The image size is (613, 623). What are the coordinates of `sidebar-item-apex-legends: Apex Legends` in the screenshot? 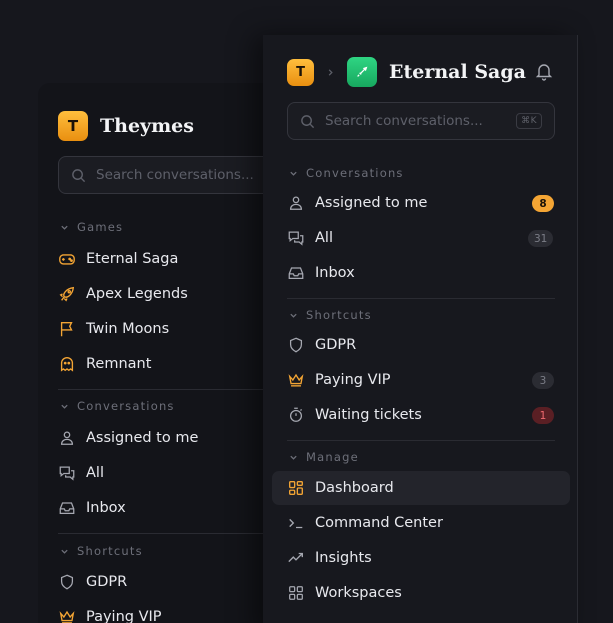 It's located at (123, 294).